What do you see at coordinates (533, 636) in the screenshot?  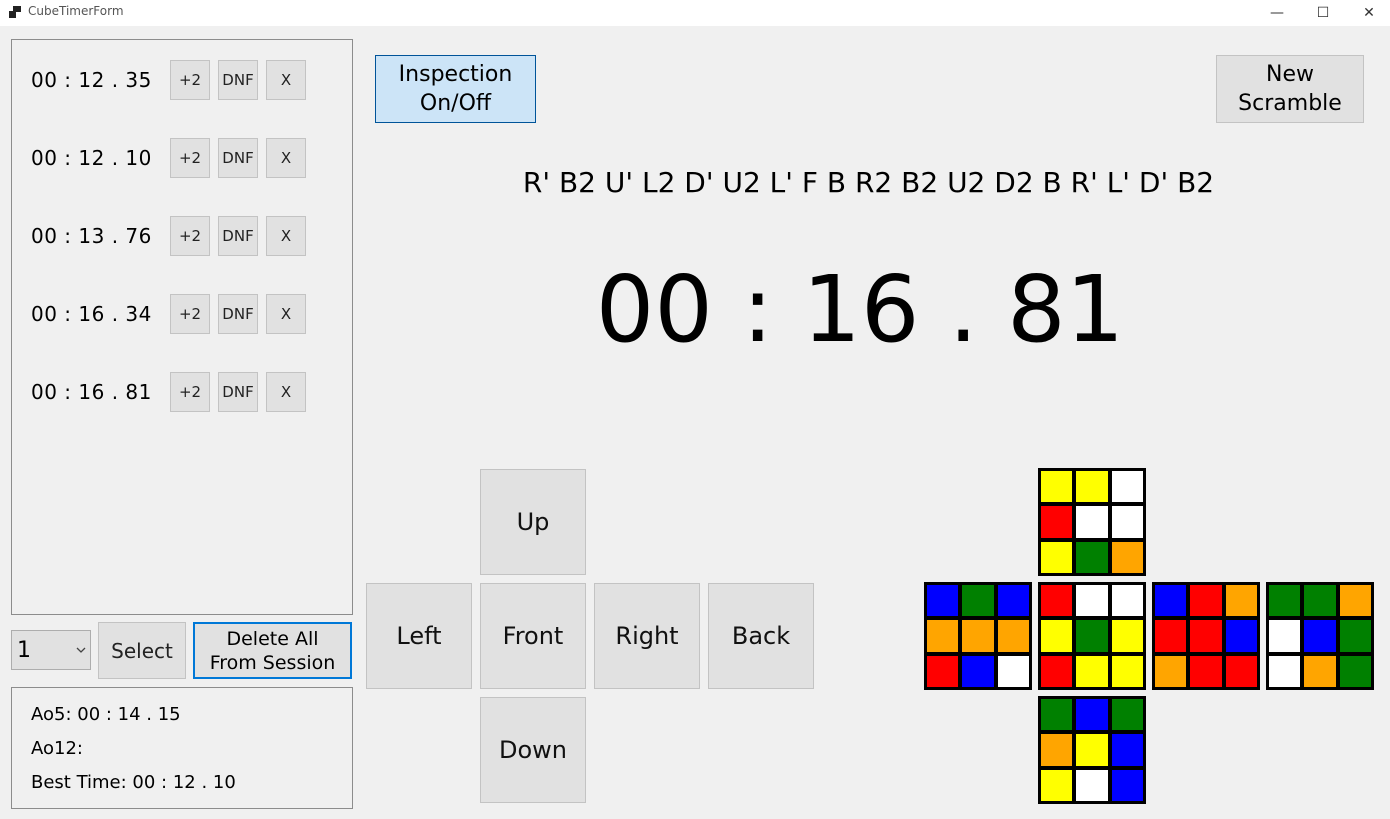 I see `front-face-button: Front` at bounding box center [533, 636].